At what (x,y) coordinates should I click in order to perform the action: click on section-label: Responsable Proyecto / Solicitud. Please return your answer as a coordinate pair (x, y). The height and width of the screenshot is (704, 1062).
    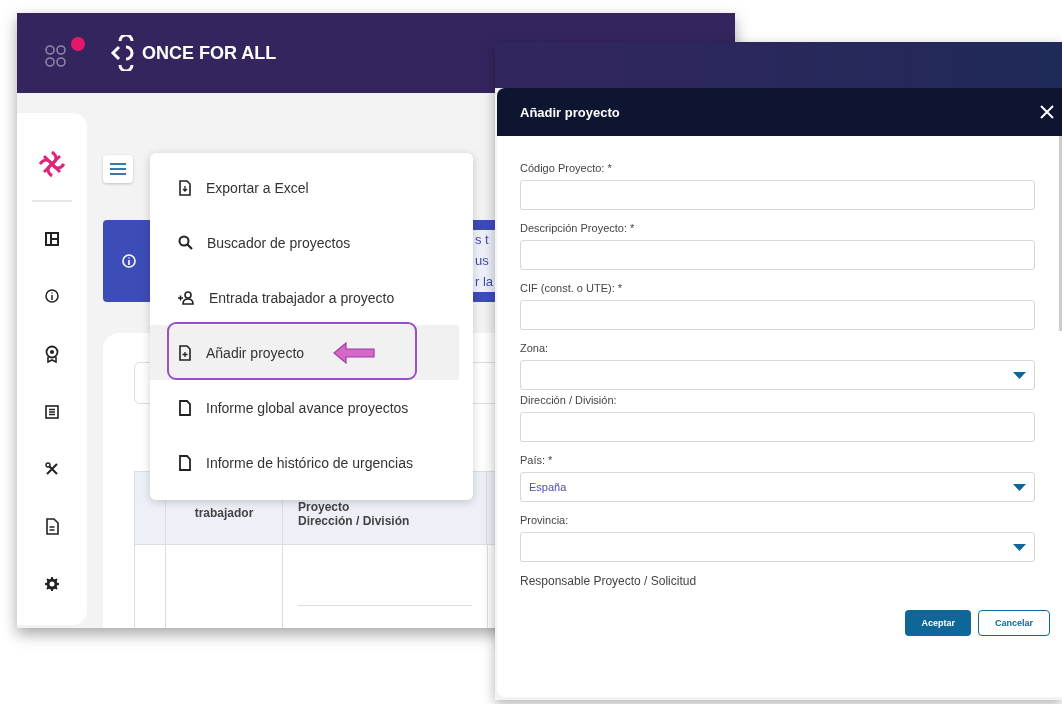
    Looking at the image, I should click on (609, 581).